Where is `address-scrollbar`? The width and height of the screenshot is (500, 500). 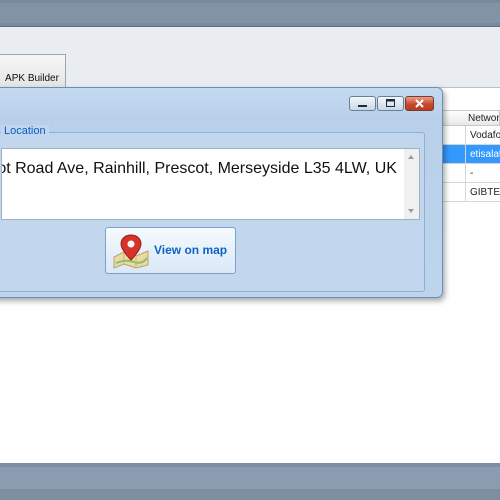
address-scrollbar is located at coordinates (411, 184).